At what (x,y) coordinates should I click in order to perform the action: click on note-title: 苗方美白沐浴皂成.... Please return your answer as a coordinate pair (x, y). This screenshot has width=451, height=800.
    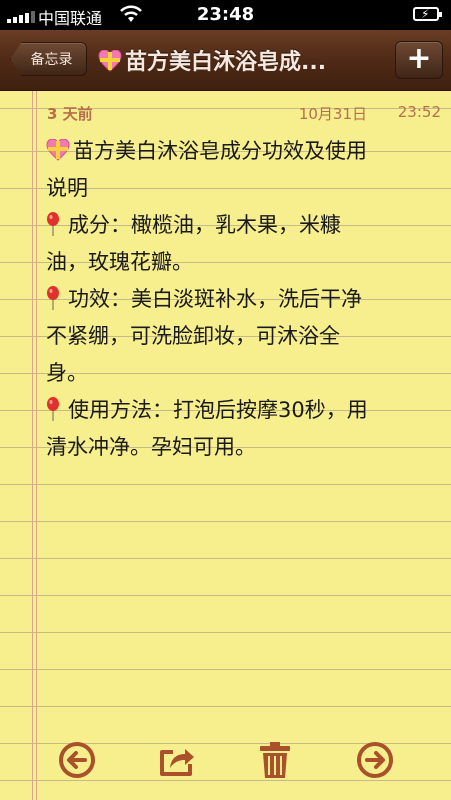
    Looking at the image, I should click on (240, 60).